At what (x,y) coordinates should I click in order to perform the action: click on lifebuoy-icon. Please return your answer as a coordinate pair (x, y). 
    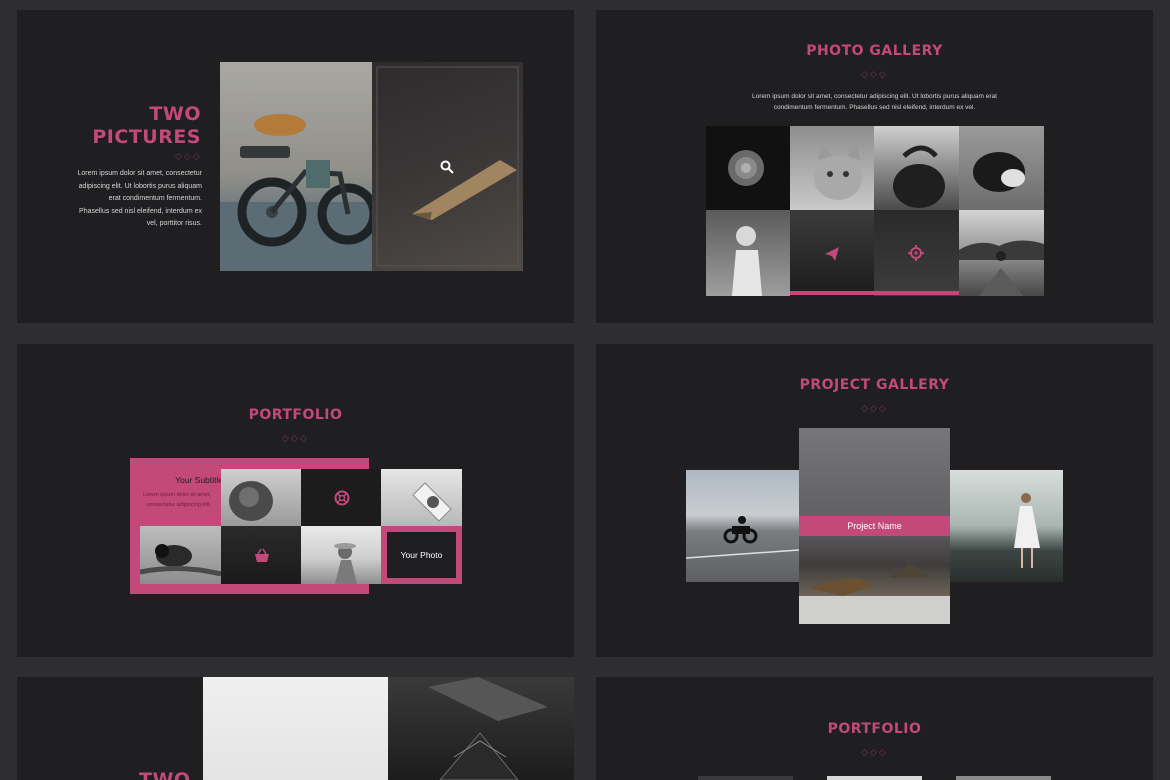
    Looking at the image, I should click on (342, 498).